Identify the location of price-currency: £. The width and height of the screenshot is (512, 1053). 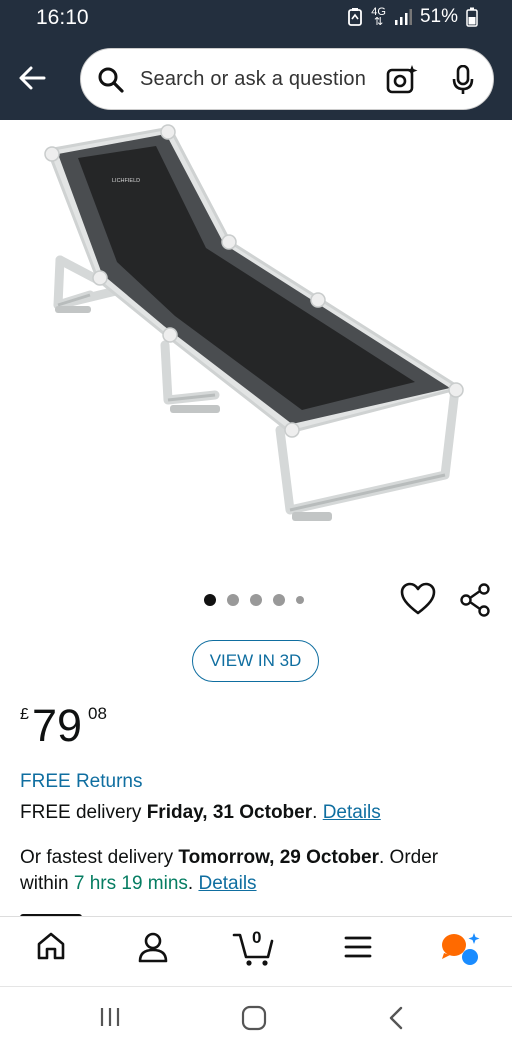
(24, 714).